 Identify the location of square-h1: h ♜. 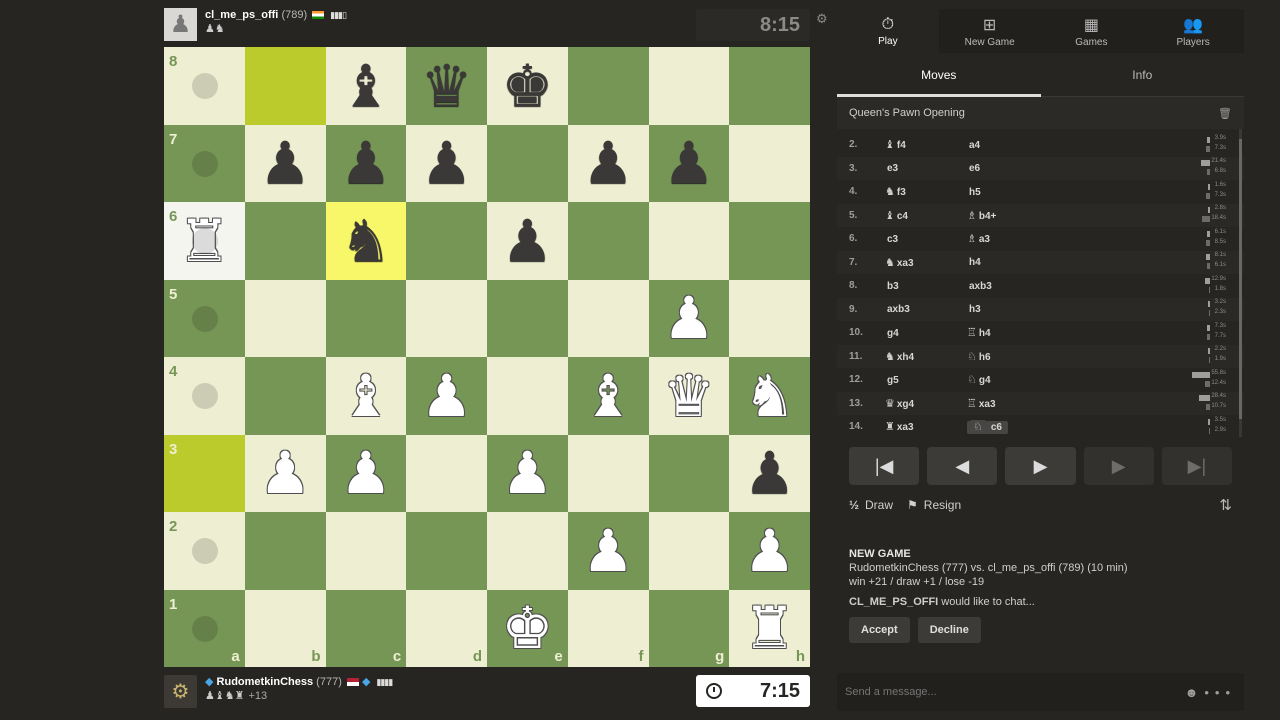
(769, 628).